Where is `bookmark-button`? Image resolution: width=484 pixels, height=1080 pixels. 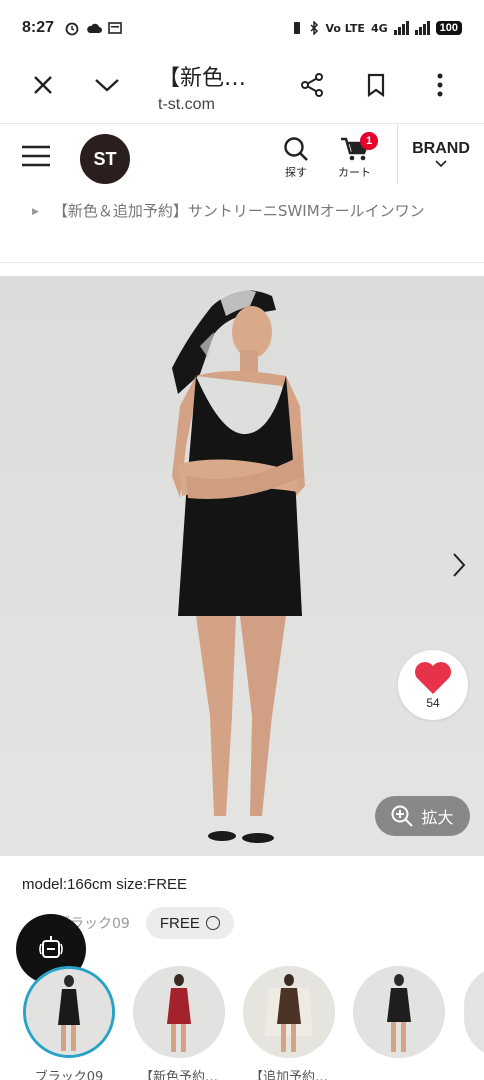 bookmark-button is located at coordinates (376, 85).